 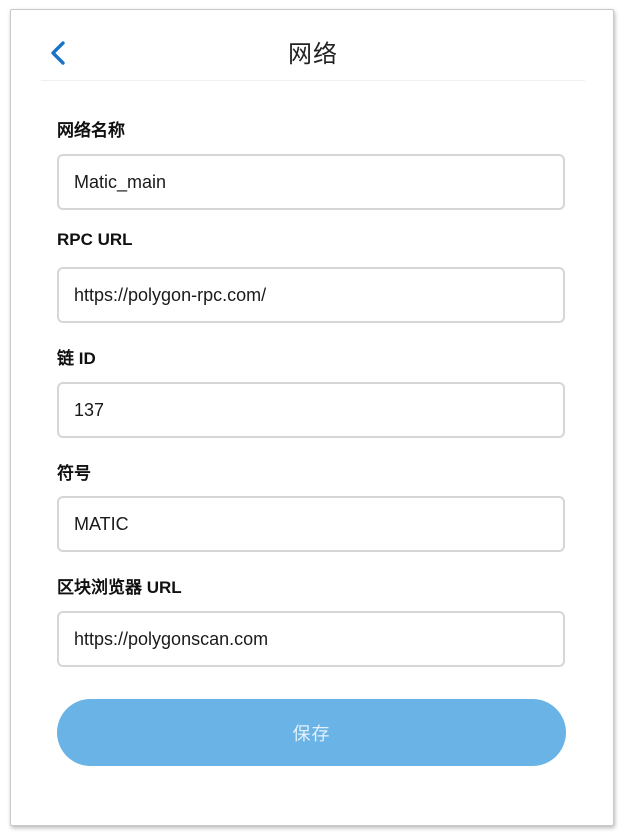 I want to click on explorer-url-input, so click(x=311, y=639).